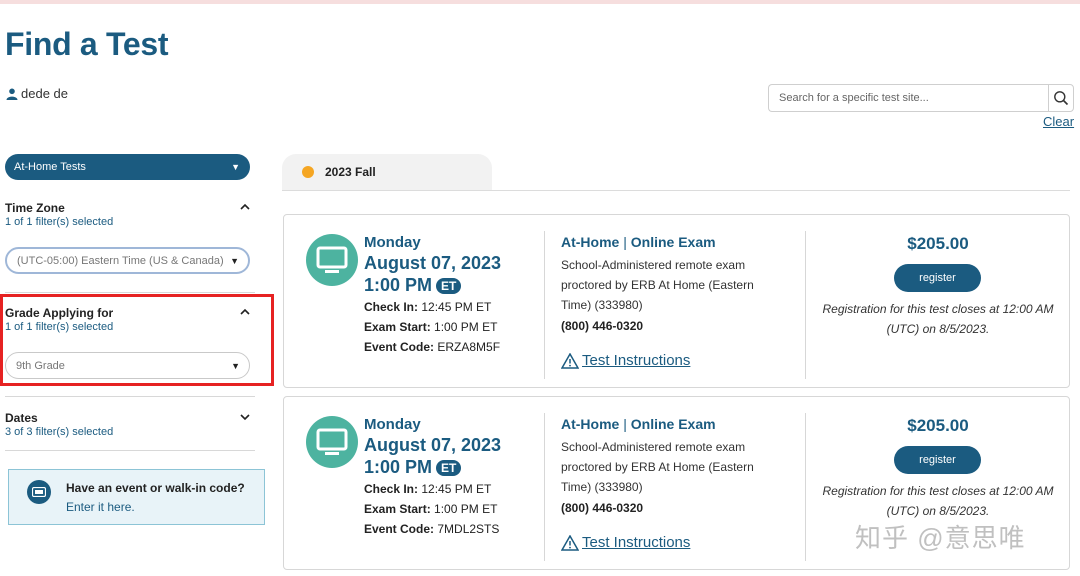  I want to click on event-code-row: Event Code: 7MDL2STS, so click(431, 529).